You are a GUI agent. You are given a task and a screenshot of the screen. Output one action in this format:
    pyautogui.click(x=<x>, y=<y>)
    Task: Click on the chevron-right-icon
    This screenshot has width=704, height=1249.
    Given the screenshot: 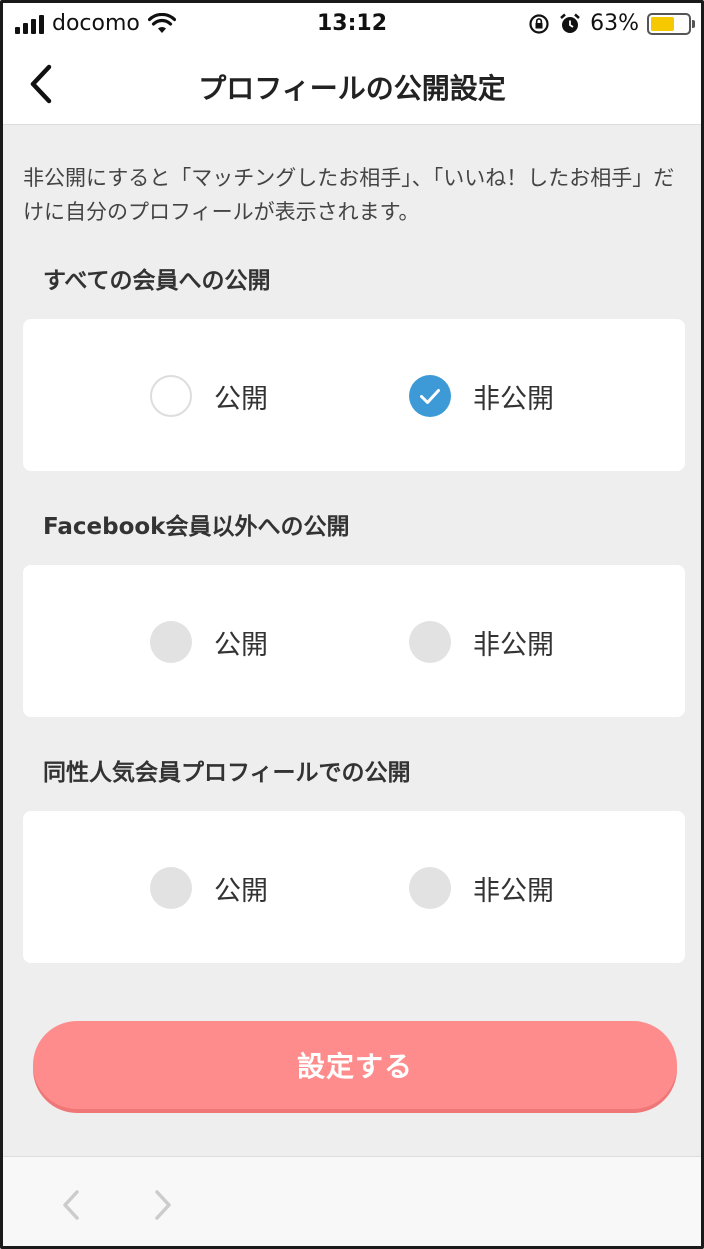 What is the action you would take?
    pyautogui.click(x=163, y=1205)
    